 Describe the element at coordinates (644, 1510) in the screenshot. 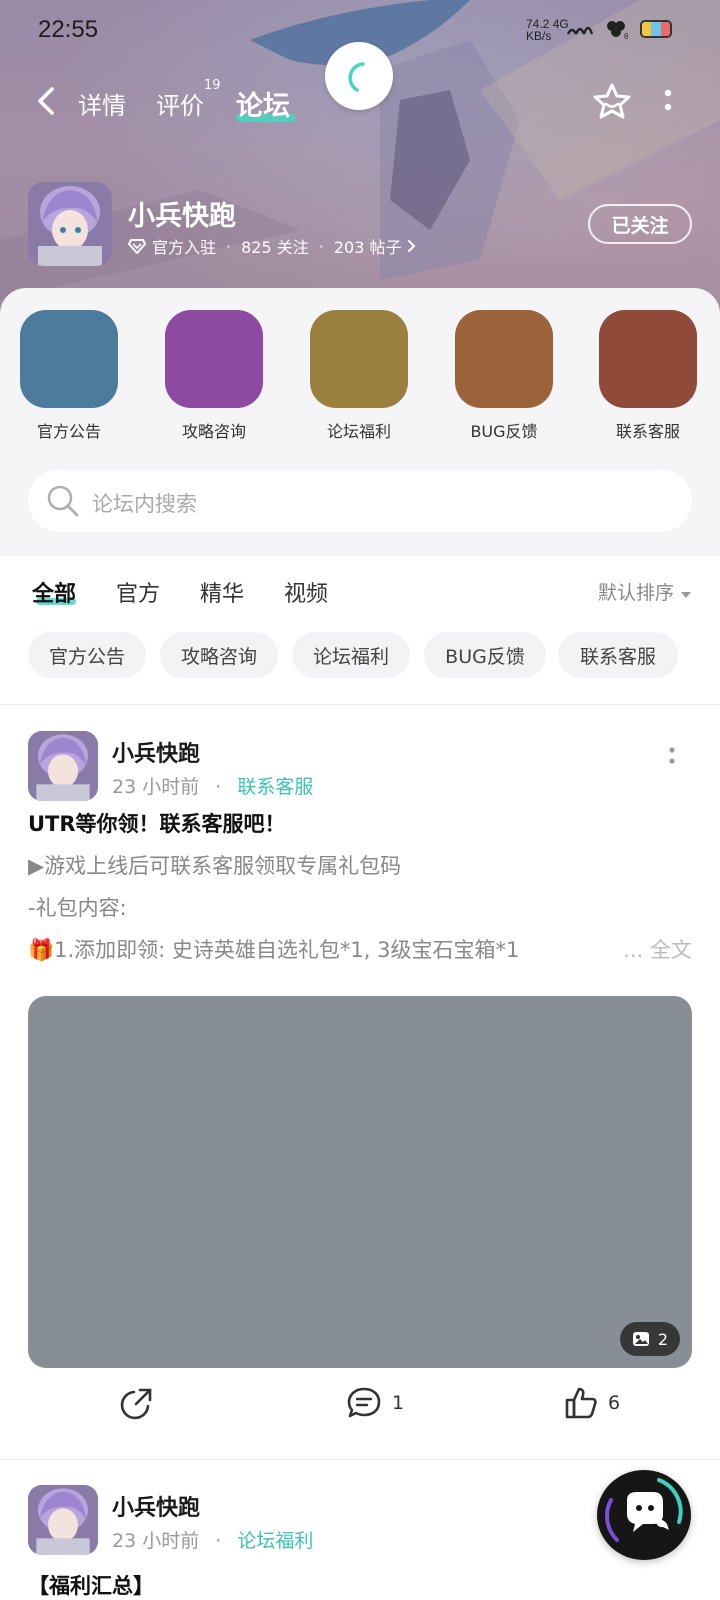

I see `chat-bubble-icon` at that location.